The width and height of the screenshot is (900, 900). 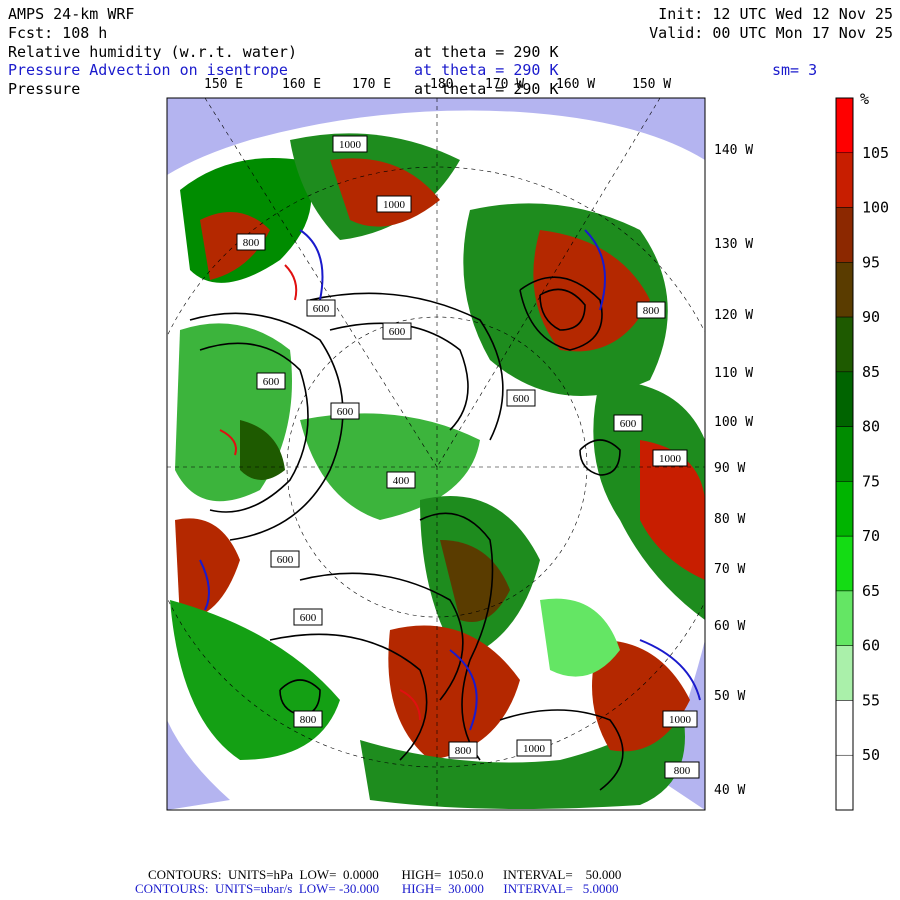 What do you see at coordinates (729, 468) in the screenshot?
I see `lon-label: 90 W` at bounding box center [729, 468].